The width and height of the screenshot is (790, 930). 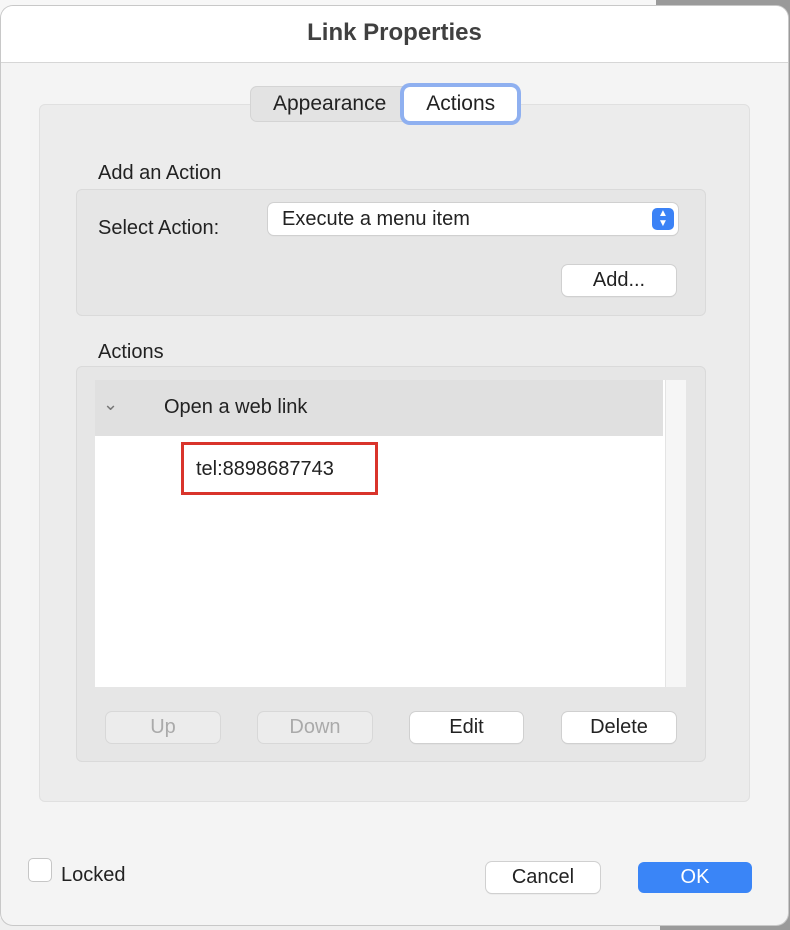 What do you see at coordinates (394, 34) in the screenshot?
I see `dialog-title: Link Properties` at bounding box center [394, 34].